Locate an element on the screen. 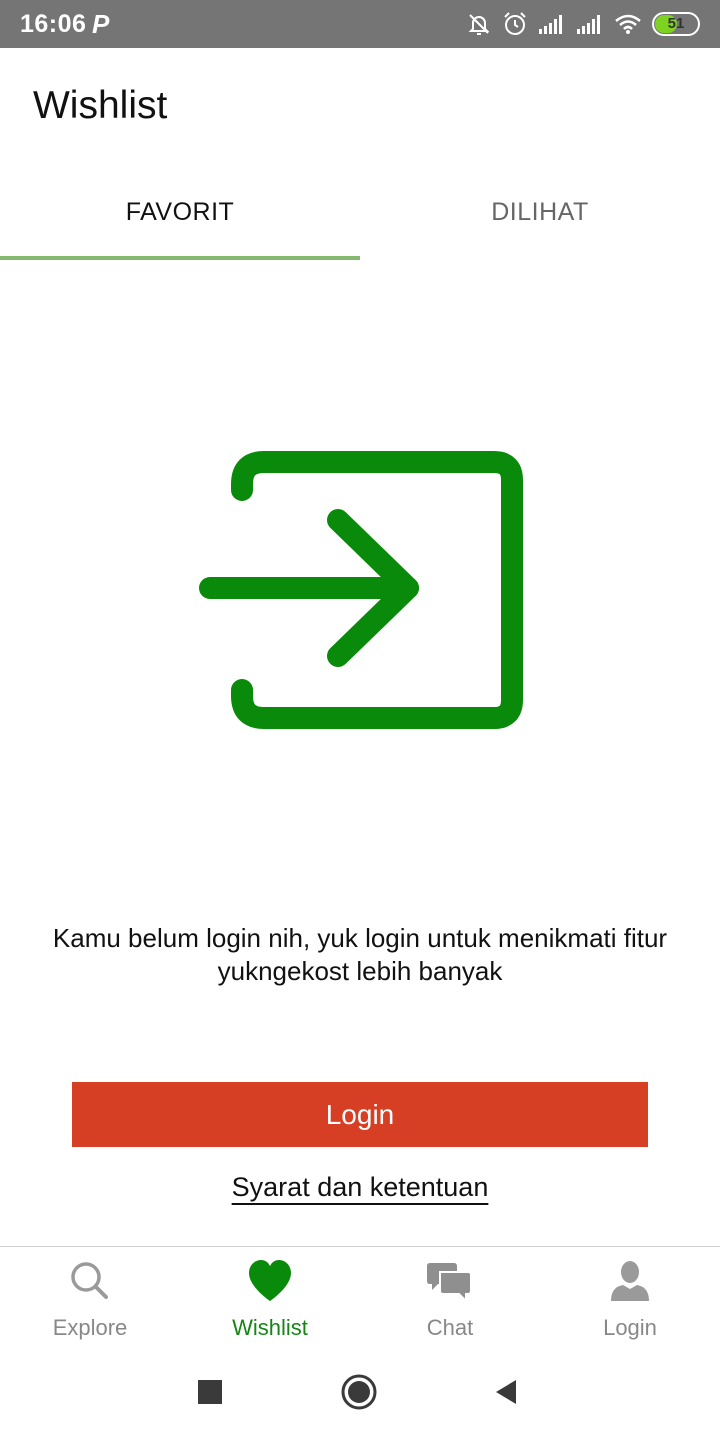  chat-icon is located at coordinates (449, 1283).